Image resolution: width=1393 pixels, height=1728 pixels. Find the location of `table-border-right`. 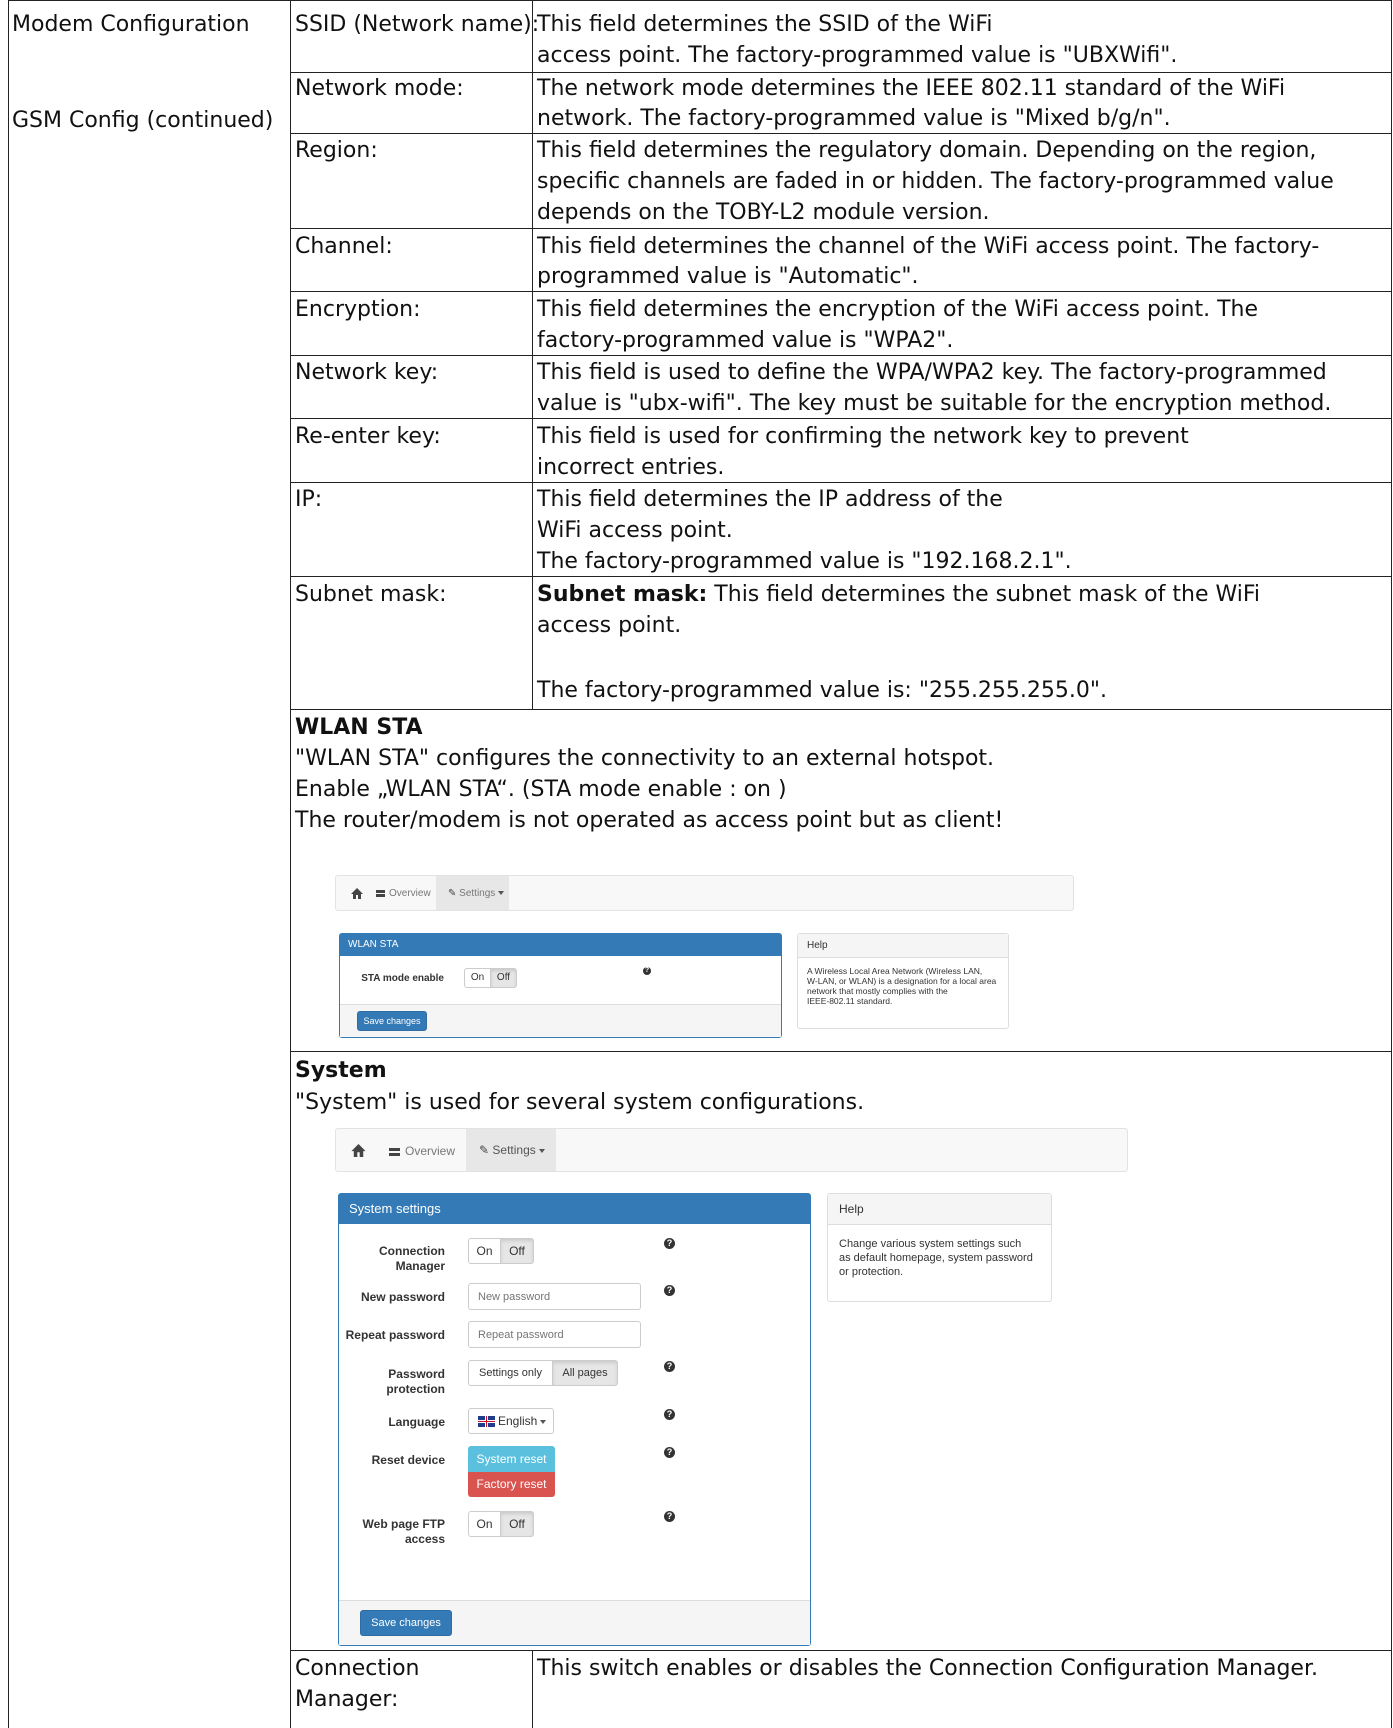

table-border-right is located at coordinates (1391, 864).